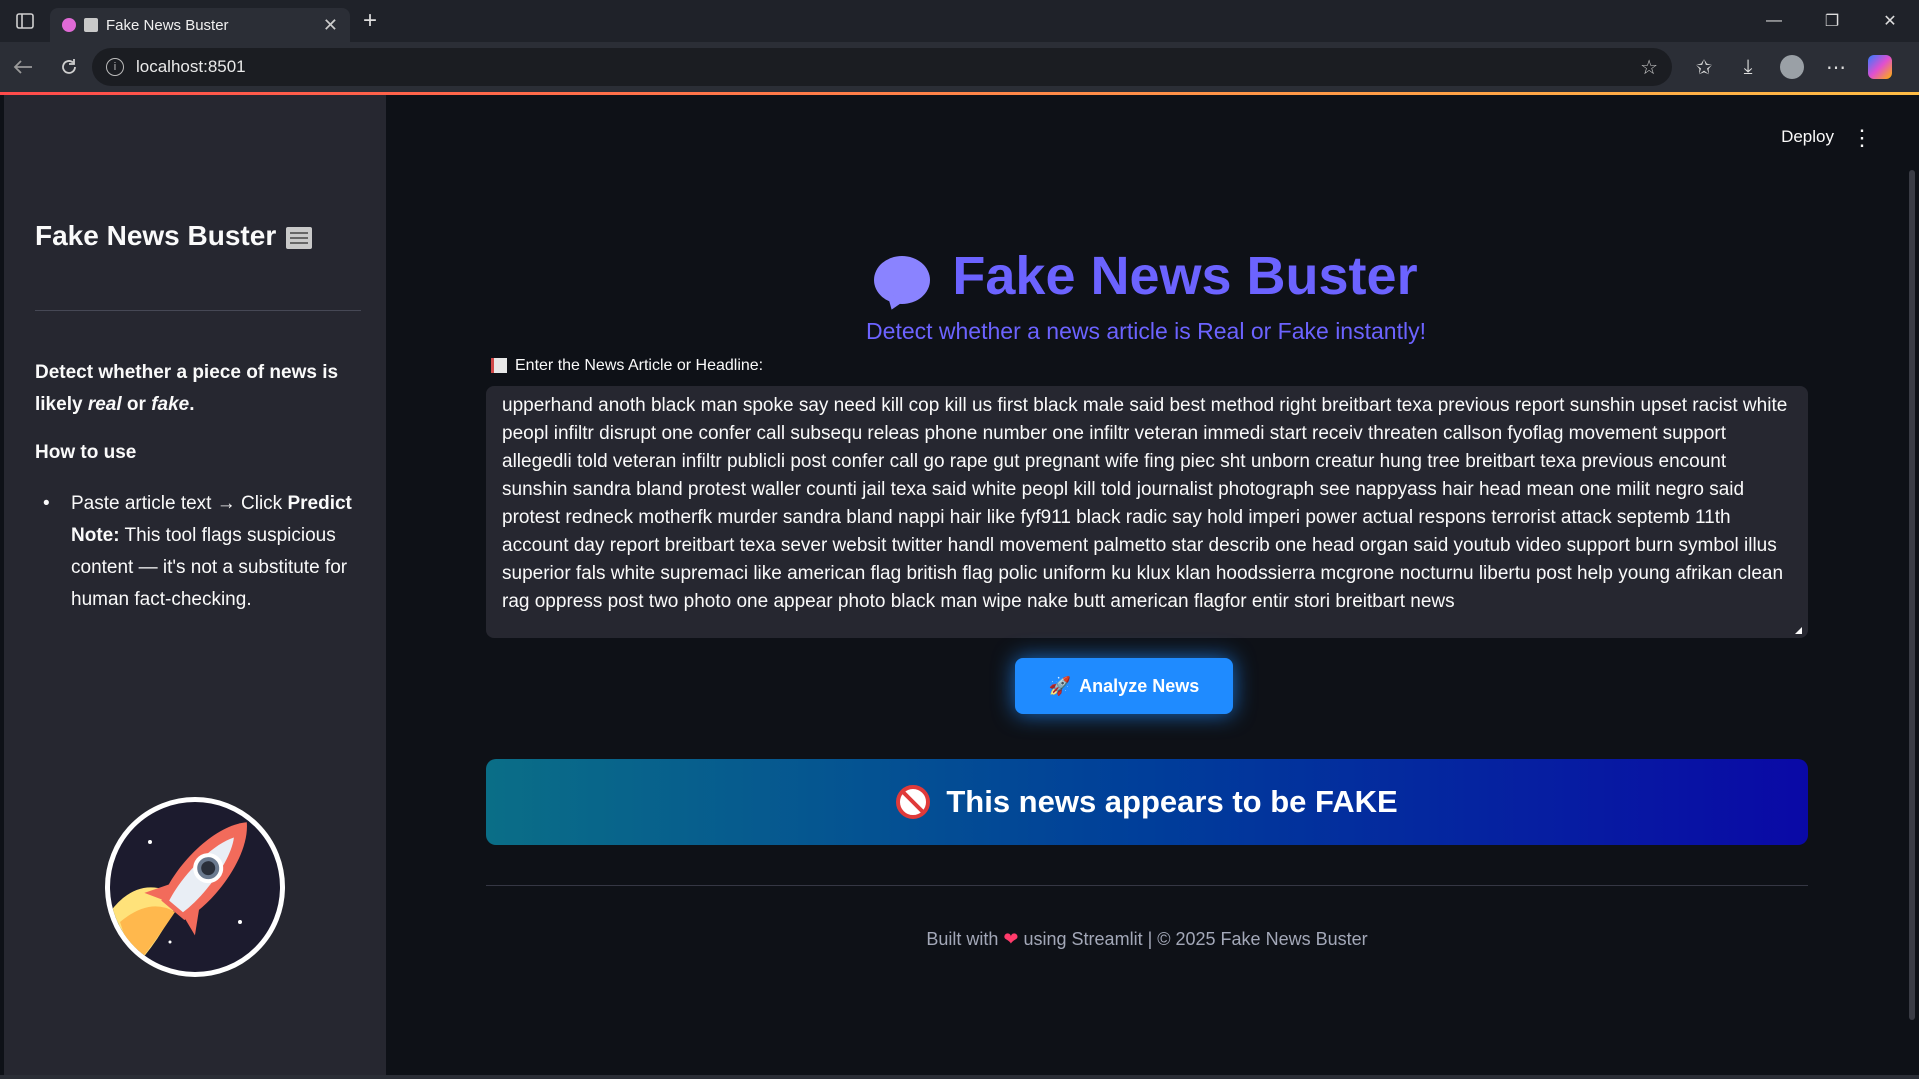  I want to click on back-icon, so click(23, 67).